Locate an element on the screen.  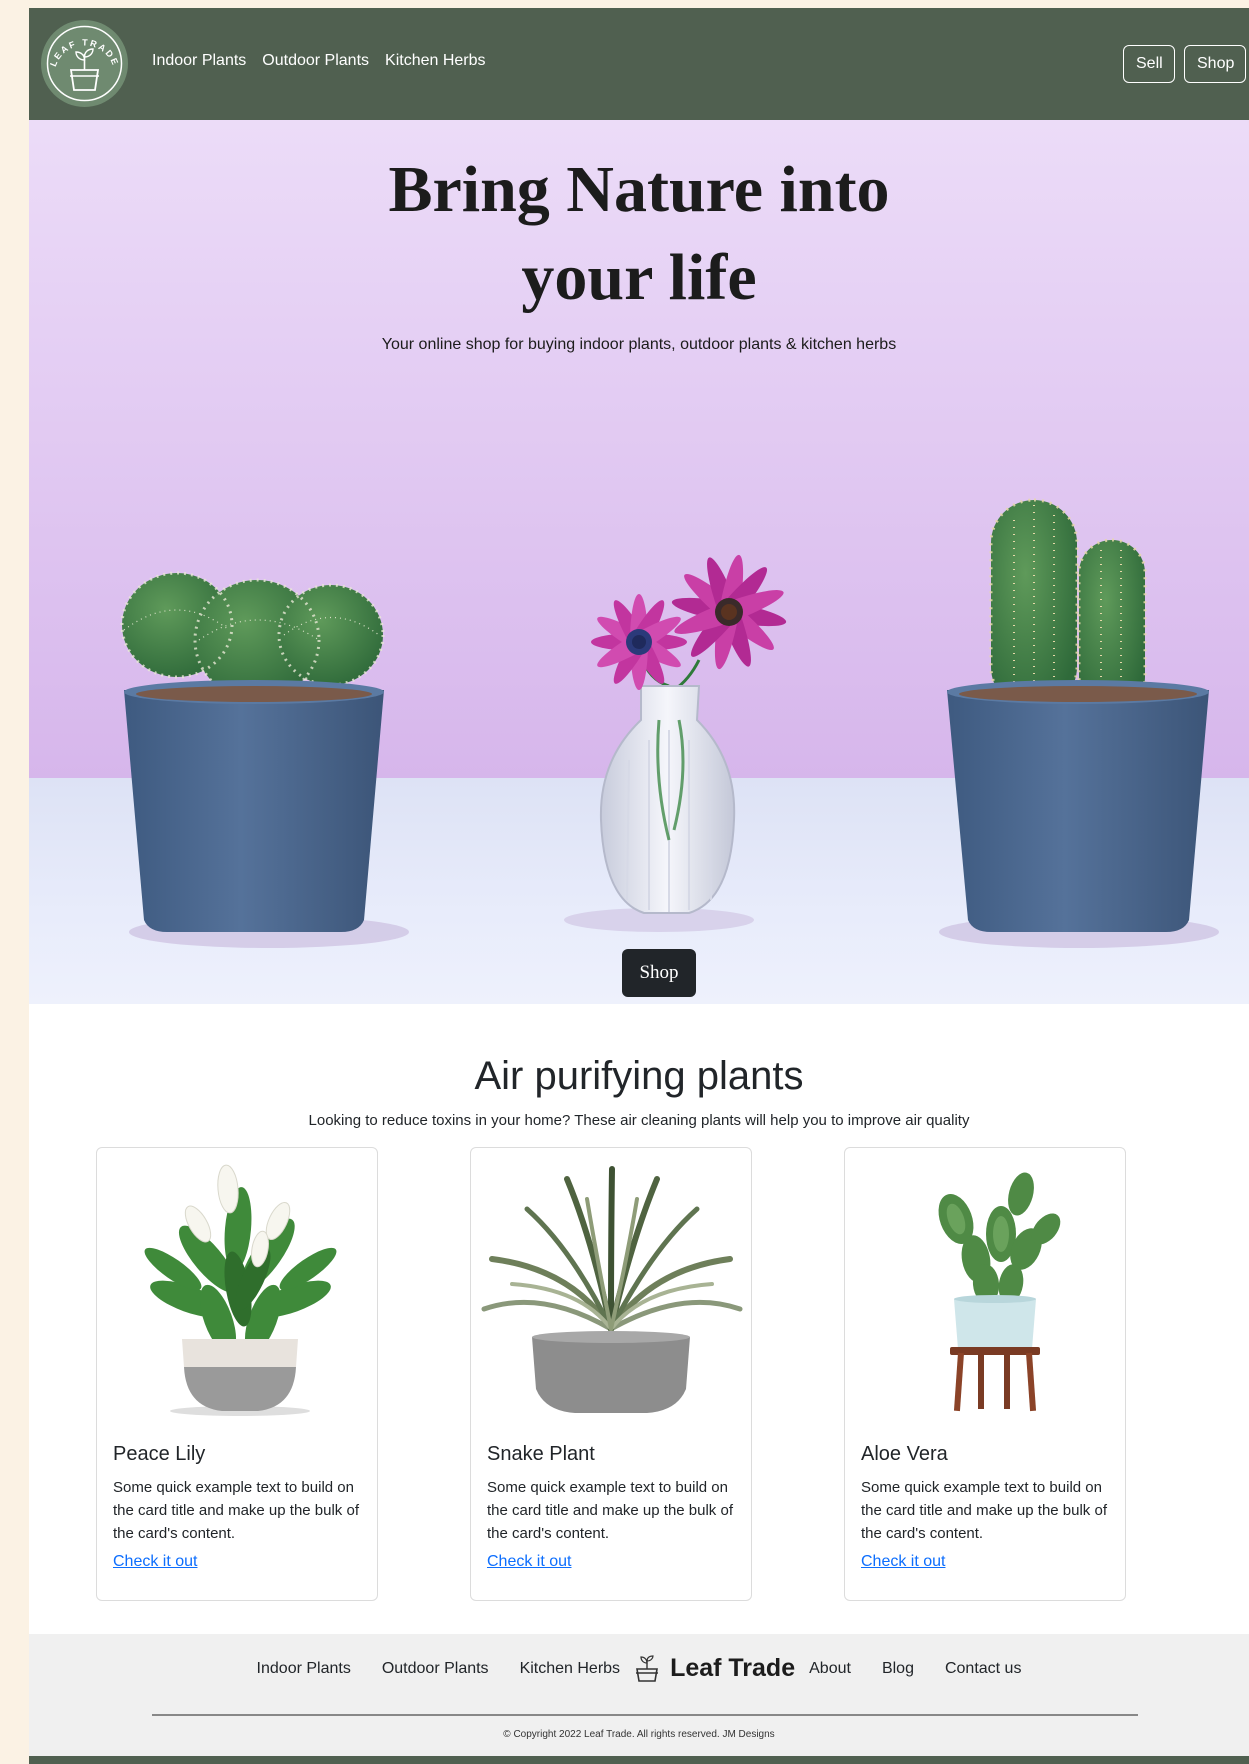
footer-brand: Leaf Trade is located at coordinates (714, 1668).